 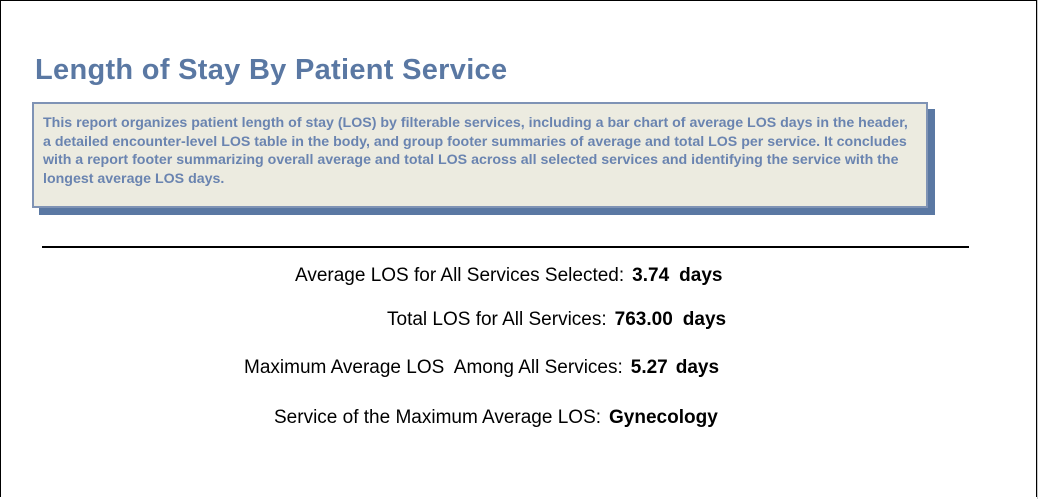 What do you see at coordinates (271, 70) in the screenshot?
I see `report-title: Length of Stay By Patient Service` at bounding box center [271, 70].